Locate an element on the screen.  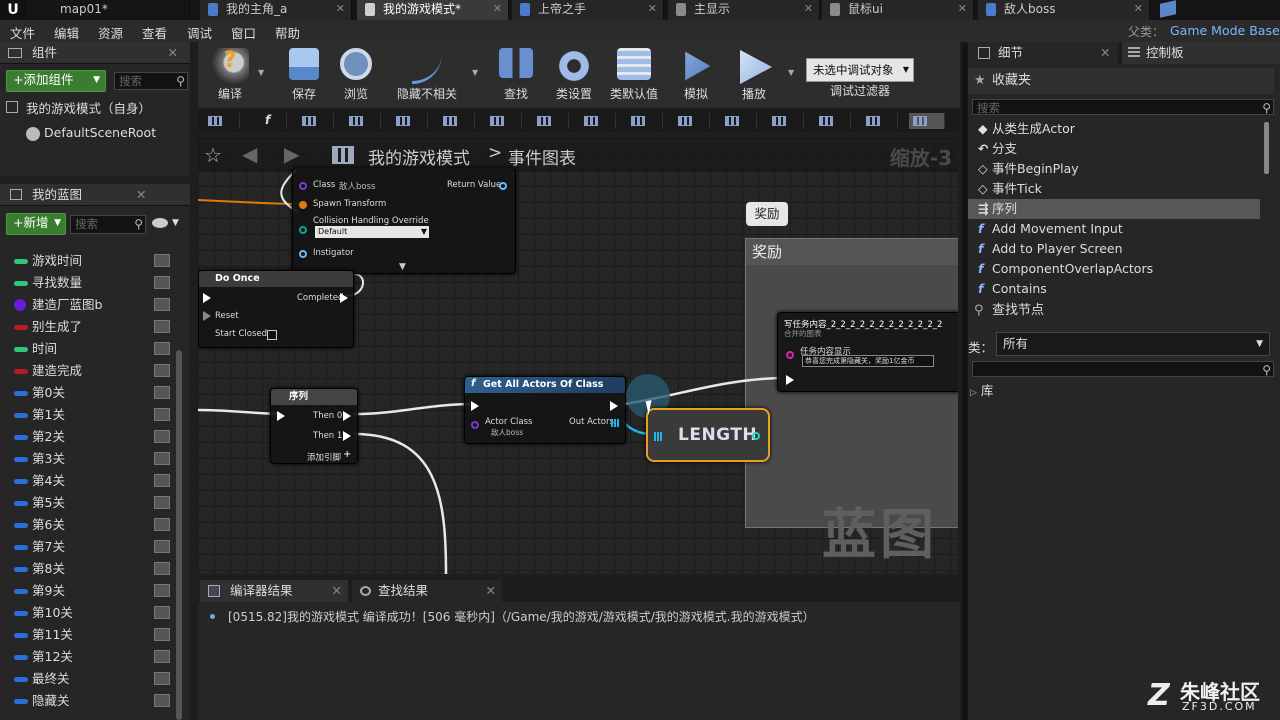
play-button: 播放 is located at coordinates (754, 75).